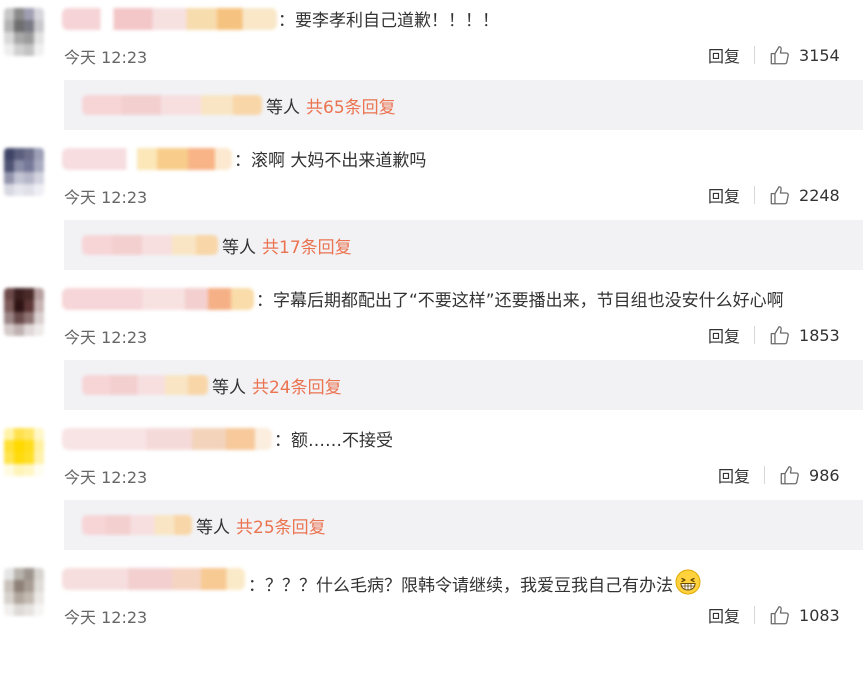 The height and width of the screenshot is (700, 863). What do you see at coordinates (297, 385) in the screenshot?
I see `reply-count-link: 共24条回复` at bounding box center [297, 385].